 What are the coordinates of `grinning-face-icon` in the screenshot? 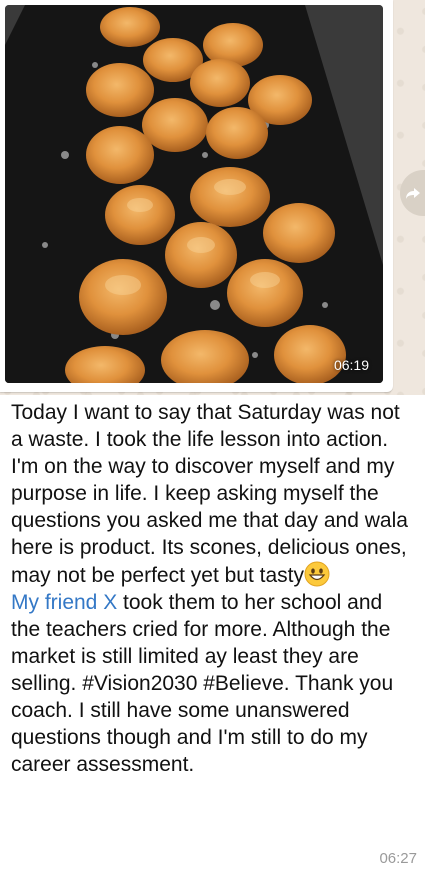 It's located at (317, 574).